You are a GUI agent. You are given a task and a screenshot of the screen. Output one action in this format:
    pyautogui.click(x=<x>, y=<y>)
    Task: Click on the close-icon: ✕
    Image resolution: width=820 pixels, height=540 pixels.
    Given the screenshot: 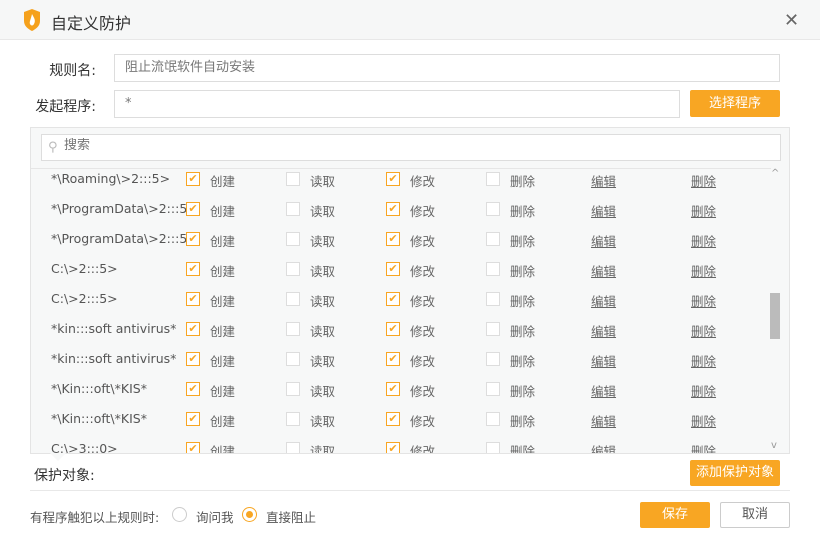 What is the action you would take?
    pyautogui.click(x=791, y=20)
    